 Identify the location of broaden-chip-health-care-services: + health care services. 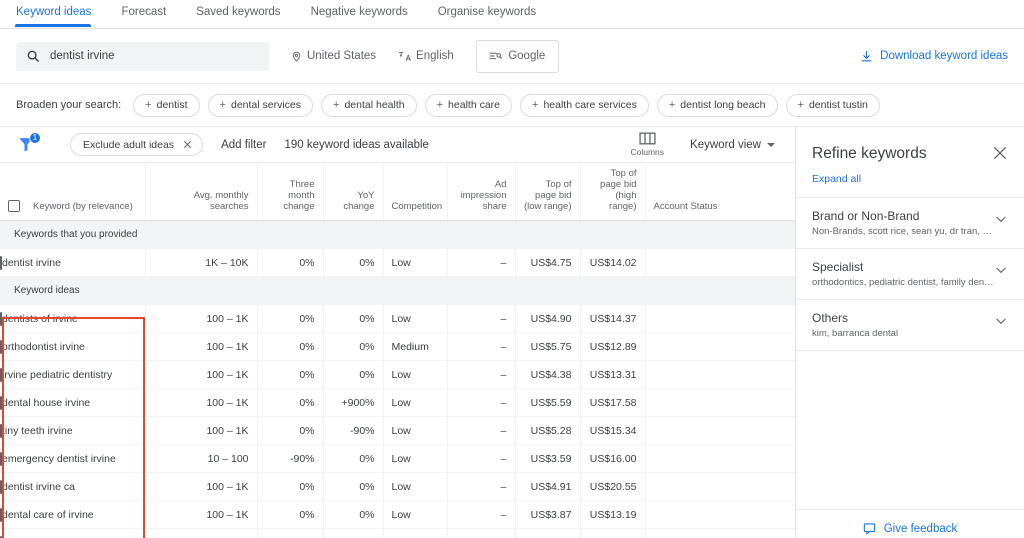
(584, 105).